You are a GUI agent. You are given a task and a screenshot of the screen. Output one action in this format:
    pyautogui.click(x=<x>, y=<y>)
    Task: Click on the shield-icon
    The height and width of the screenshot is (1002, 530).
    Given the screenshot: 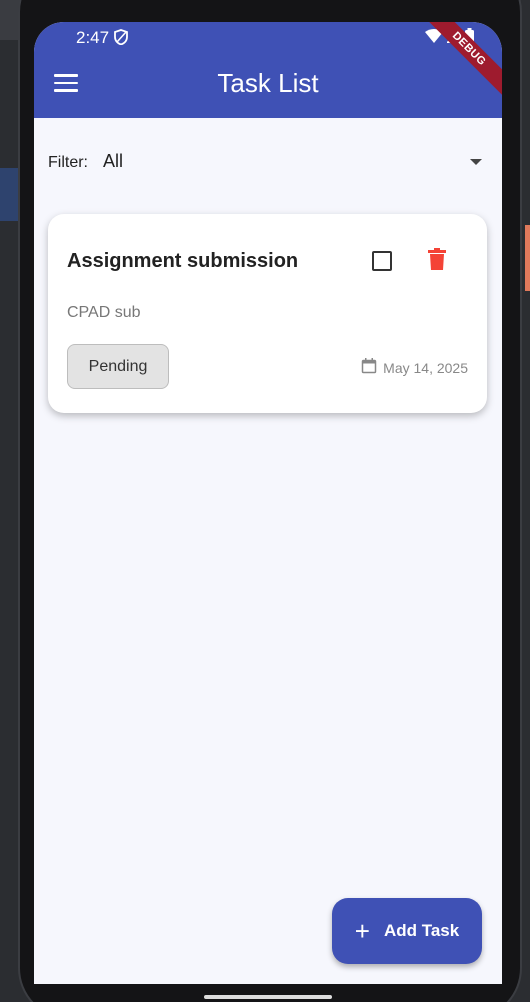 What is the action you would take?
    pyautogui.click(x=121, y=39)
    